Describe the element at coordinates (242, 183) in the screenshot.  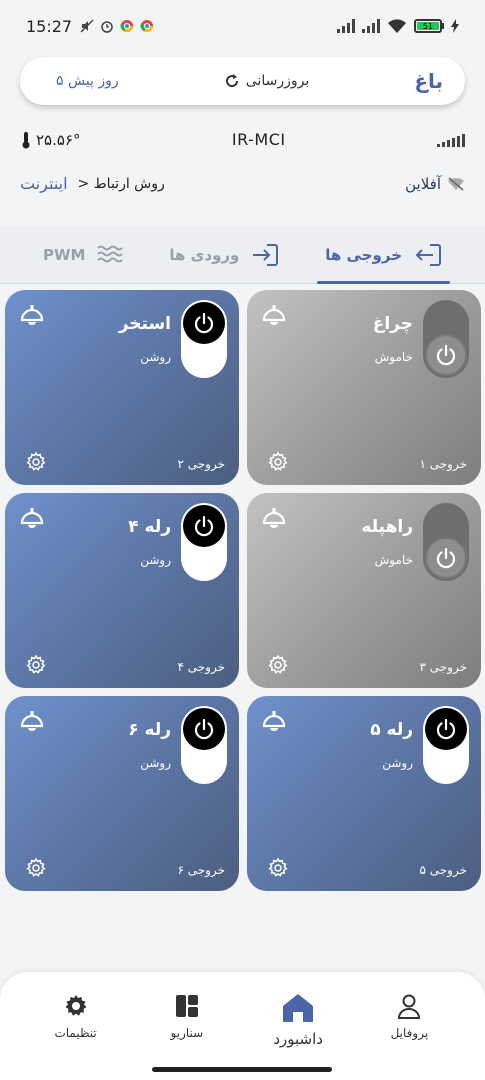
I see `connection-row: اینترنت > روش ارتباط آفلاین` at that location.